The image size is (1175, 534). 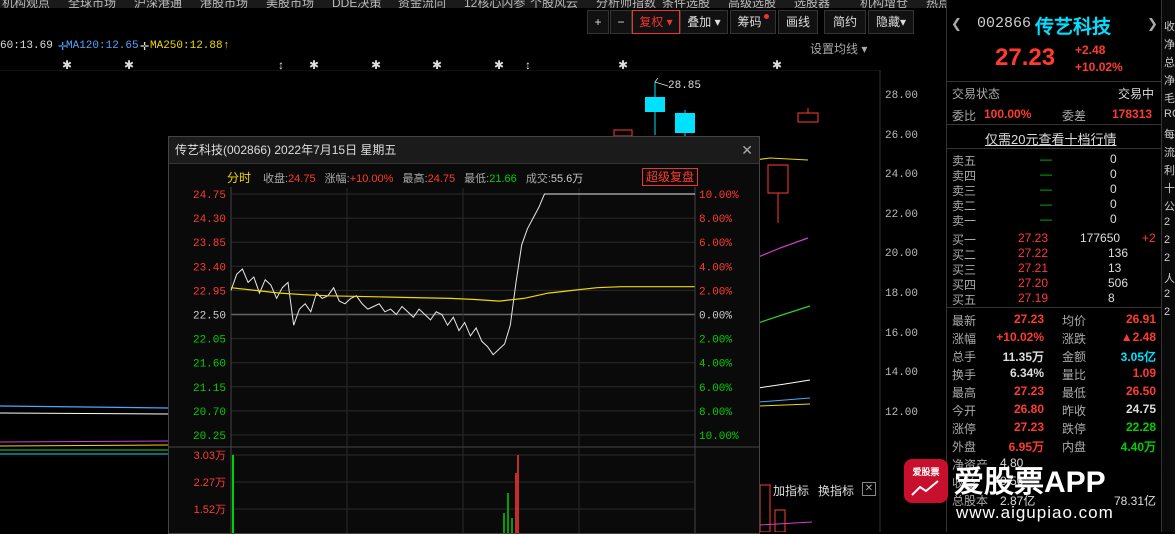 I want to click on notification-dot-icon, so click(x=766, y=16).